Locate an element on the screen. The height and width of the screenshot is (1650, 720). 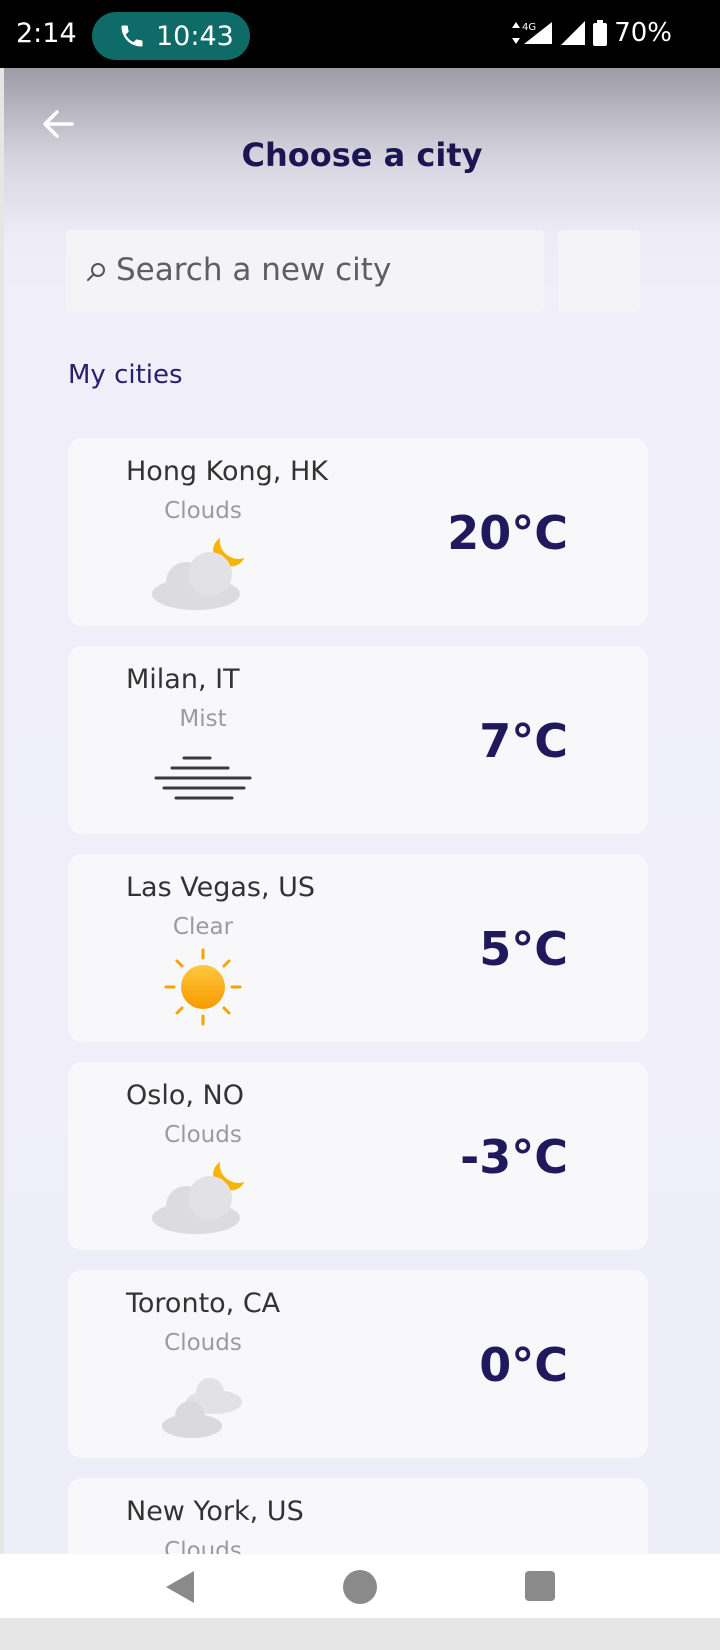
weather-condition: Clear is located at coordinates (203, 927).